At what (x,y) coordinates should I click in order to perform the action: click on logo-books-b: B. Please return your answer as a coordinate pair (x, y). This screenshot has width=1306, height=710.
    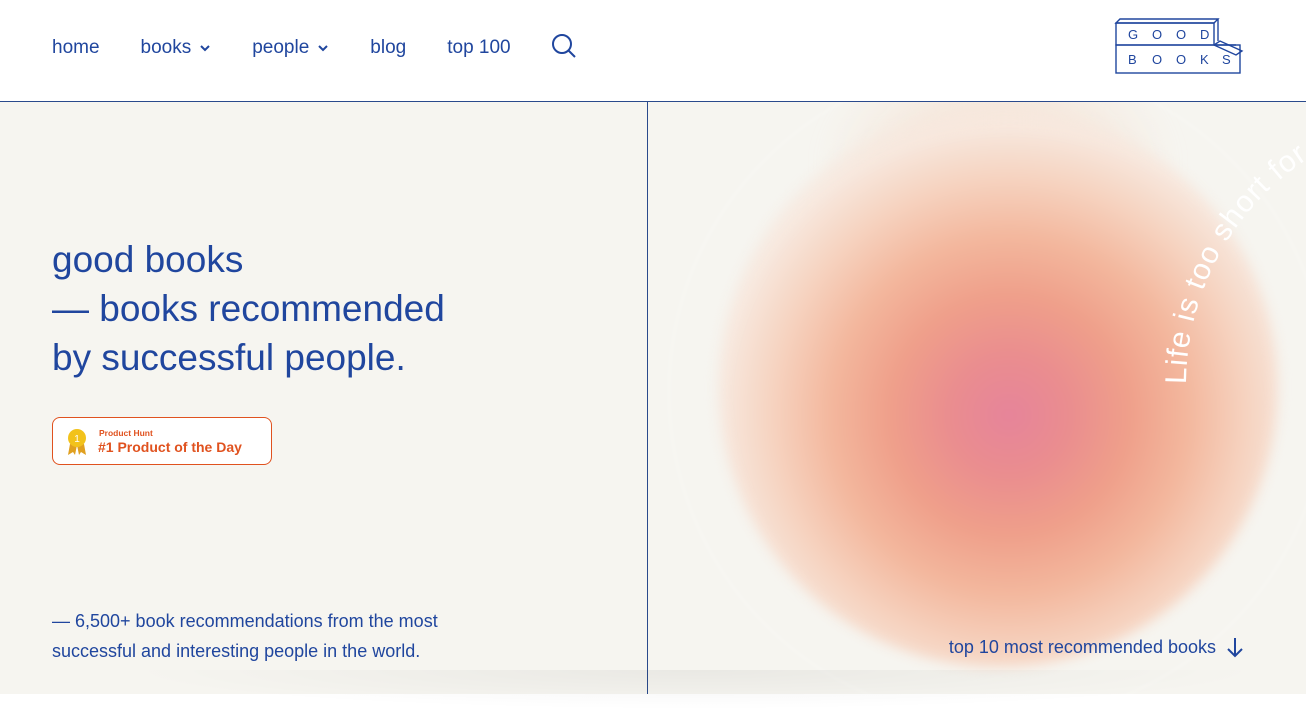
    Looking at the image, I should click on (1132, 59).